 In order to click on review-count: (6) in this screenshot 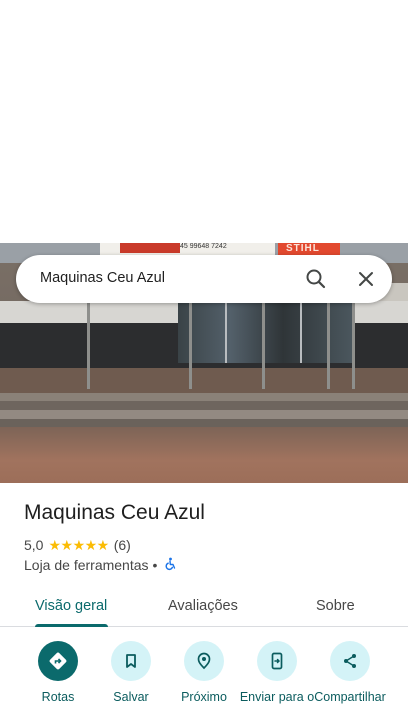, I will do `click(122, 545)`.